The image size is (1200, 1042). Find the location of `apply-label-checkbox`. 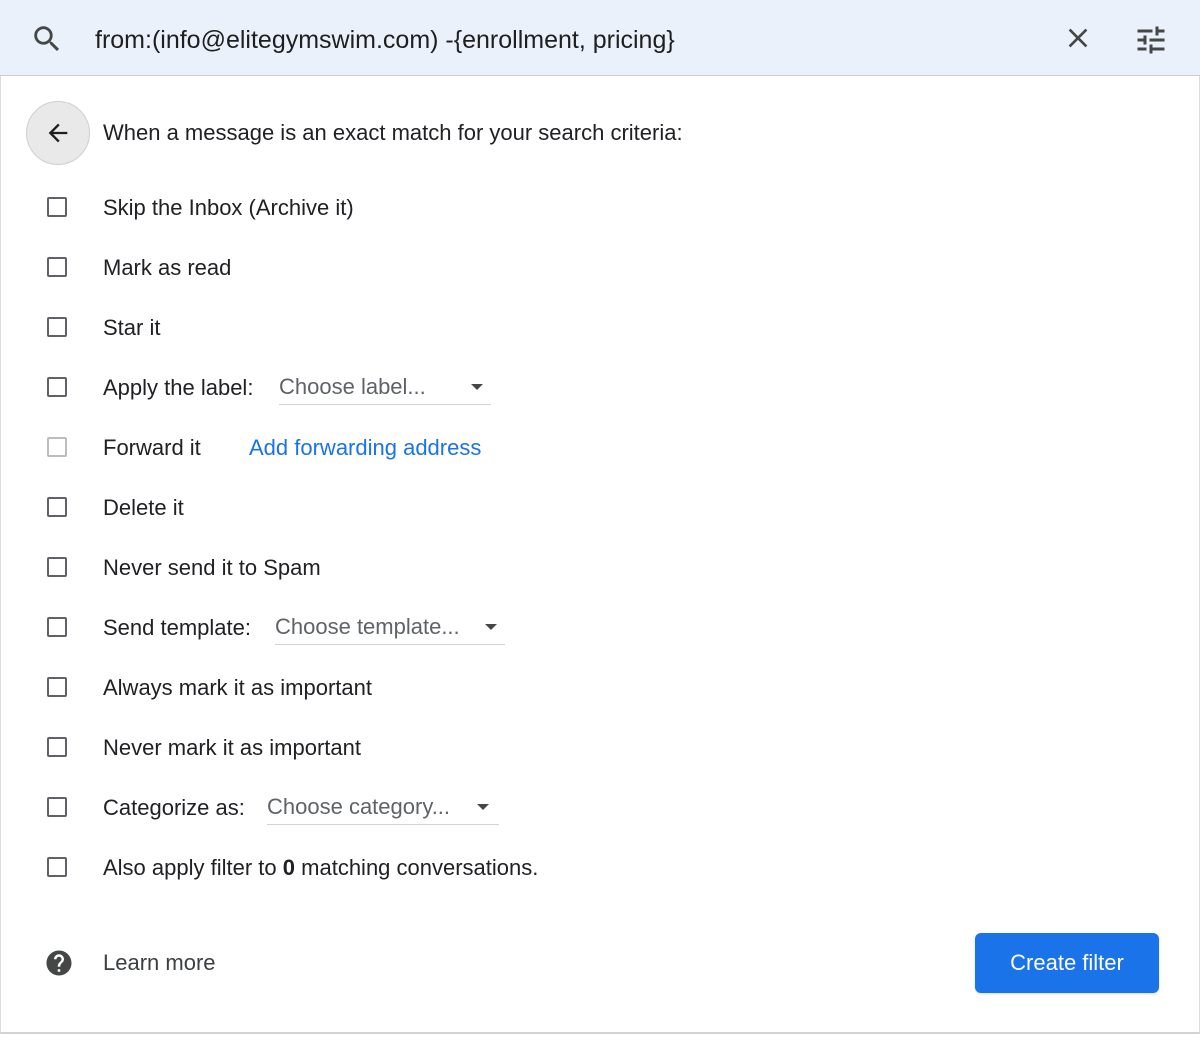

apply-label-checkbox is located at coordinates (57, 387).